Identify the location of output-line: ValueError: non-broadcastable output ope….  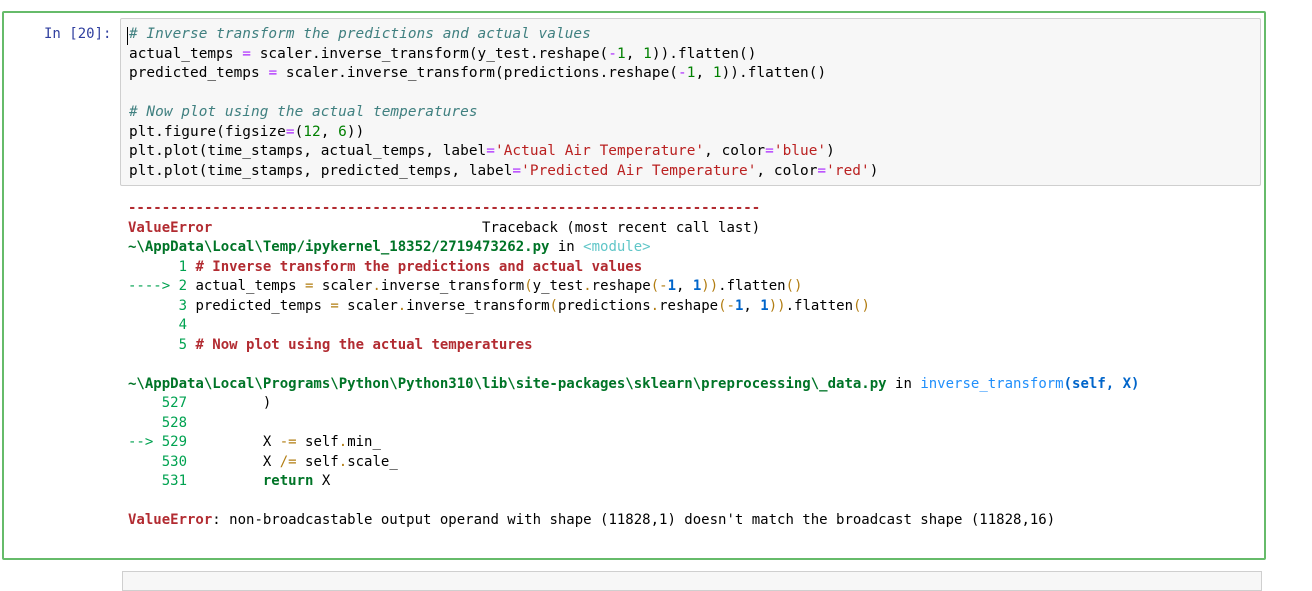
(633, 521).